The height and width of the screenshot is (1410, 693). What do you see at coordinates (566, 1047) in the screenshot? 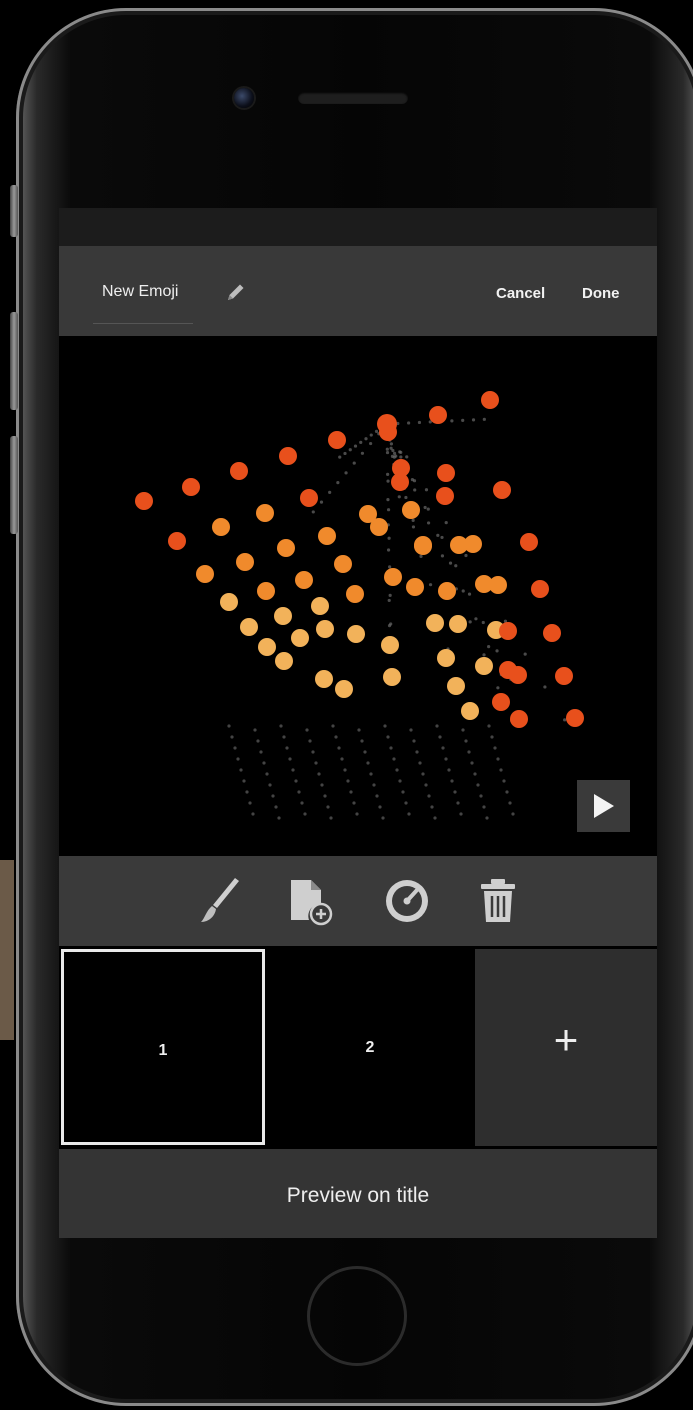
I see `add-frame-button: +` at bounding box center [566, 1047].